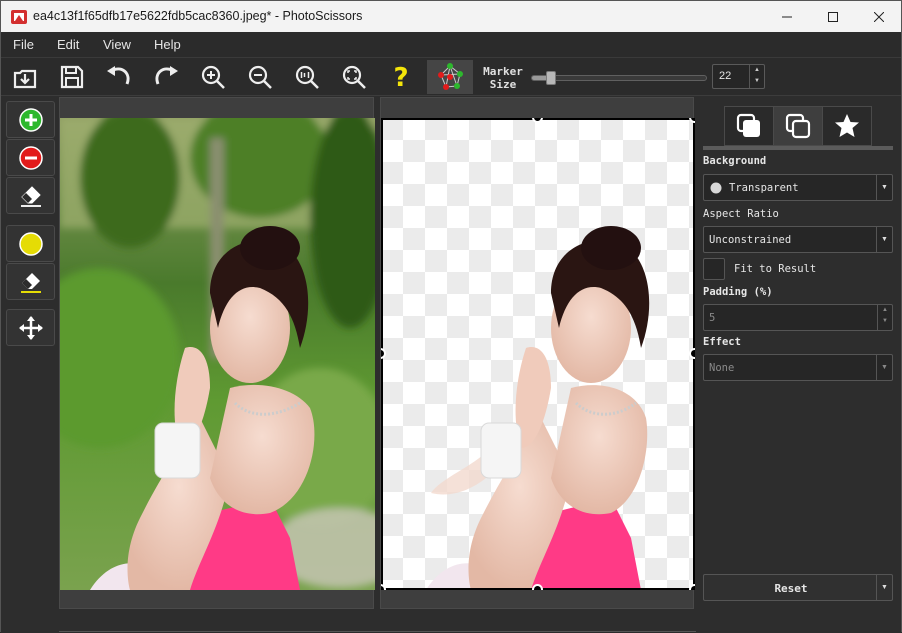  I want to click on padding-spin-arrows: ▲ ▼, so click(884, 317).